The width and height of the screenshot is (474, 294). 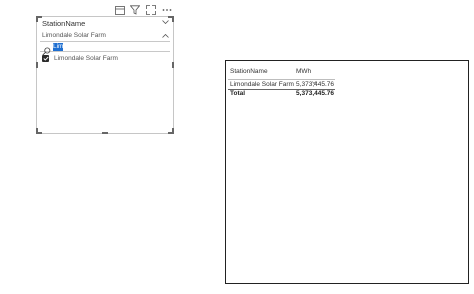 What do you see at coordinates (249, 71) in the screenshot?
I see `column-header-station: StationName` at bounding box center [249, 71].